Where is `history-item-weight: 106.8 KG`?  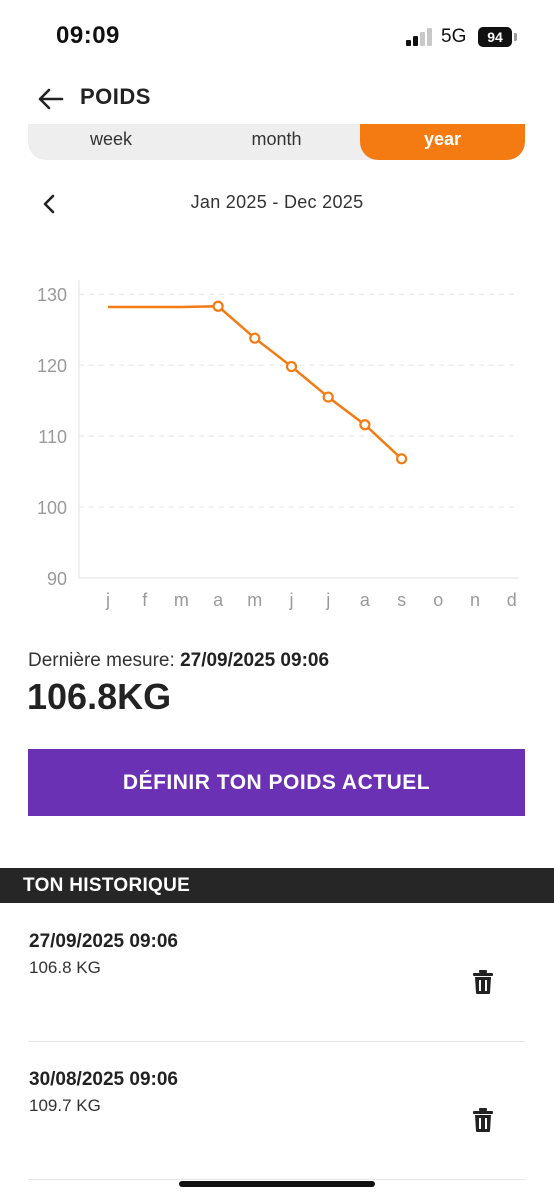 history-item-weight: 106.8 KG is located at coordinates (65, 967).